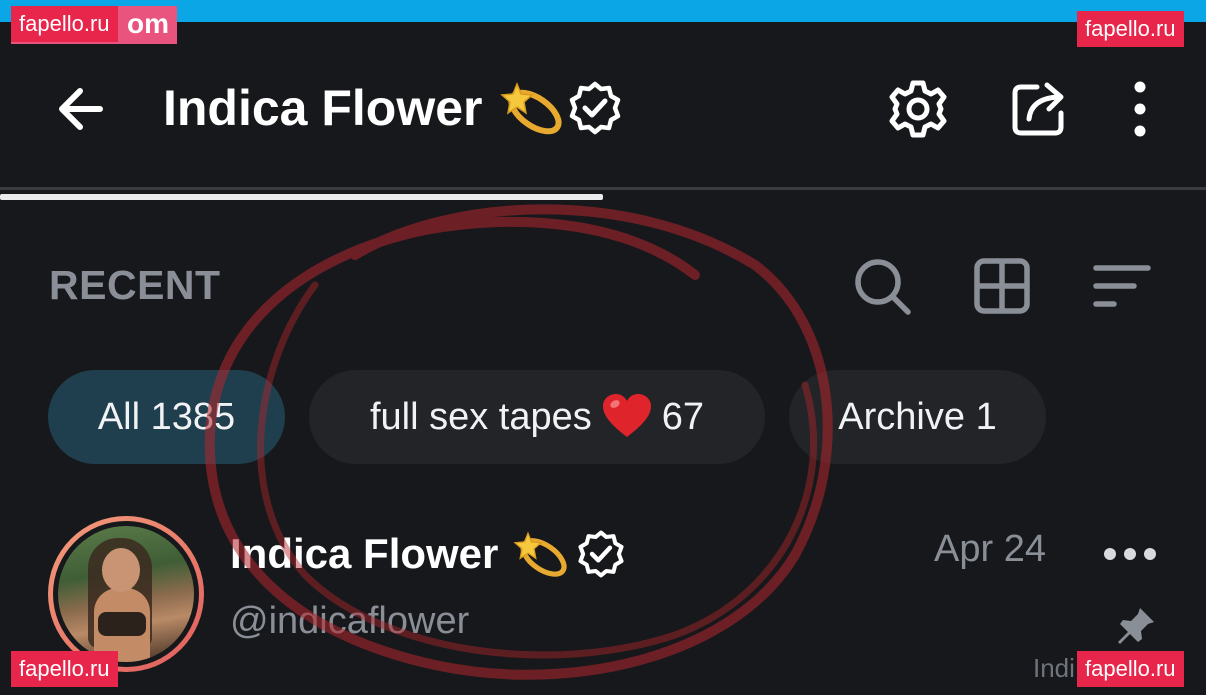 The height and width of the screenshot is (695, 1206). What do you see at coordinates (1122, 286) in the screenshot?
I see `sort-icon` at bounding box center [1122, 286].